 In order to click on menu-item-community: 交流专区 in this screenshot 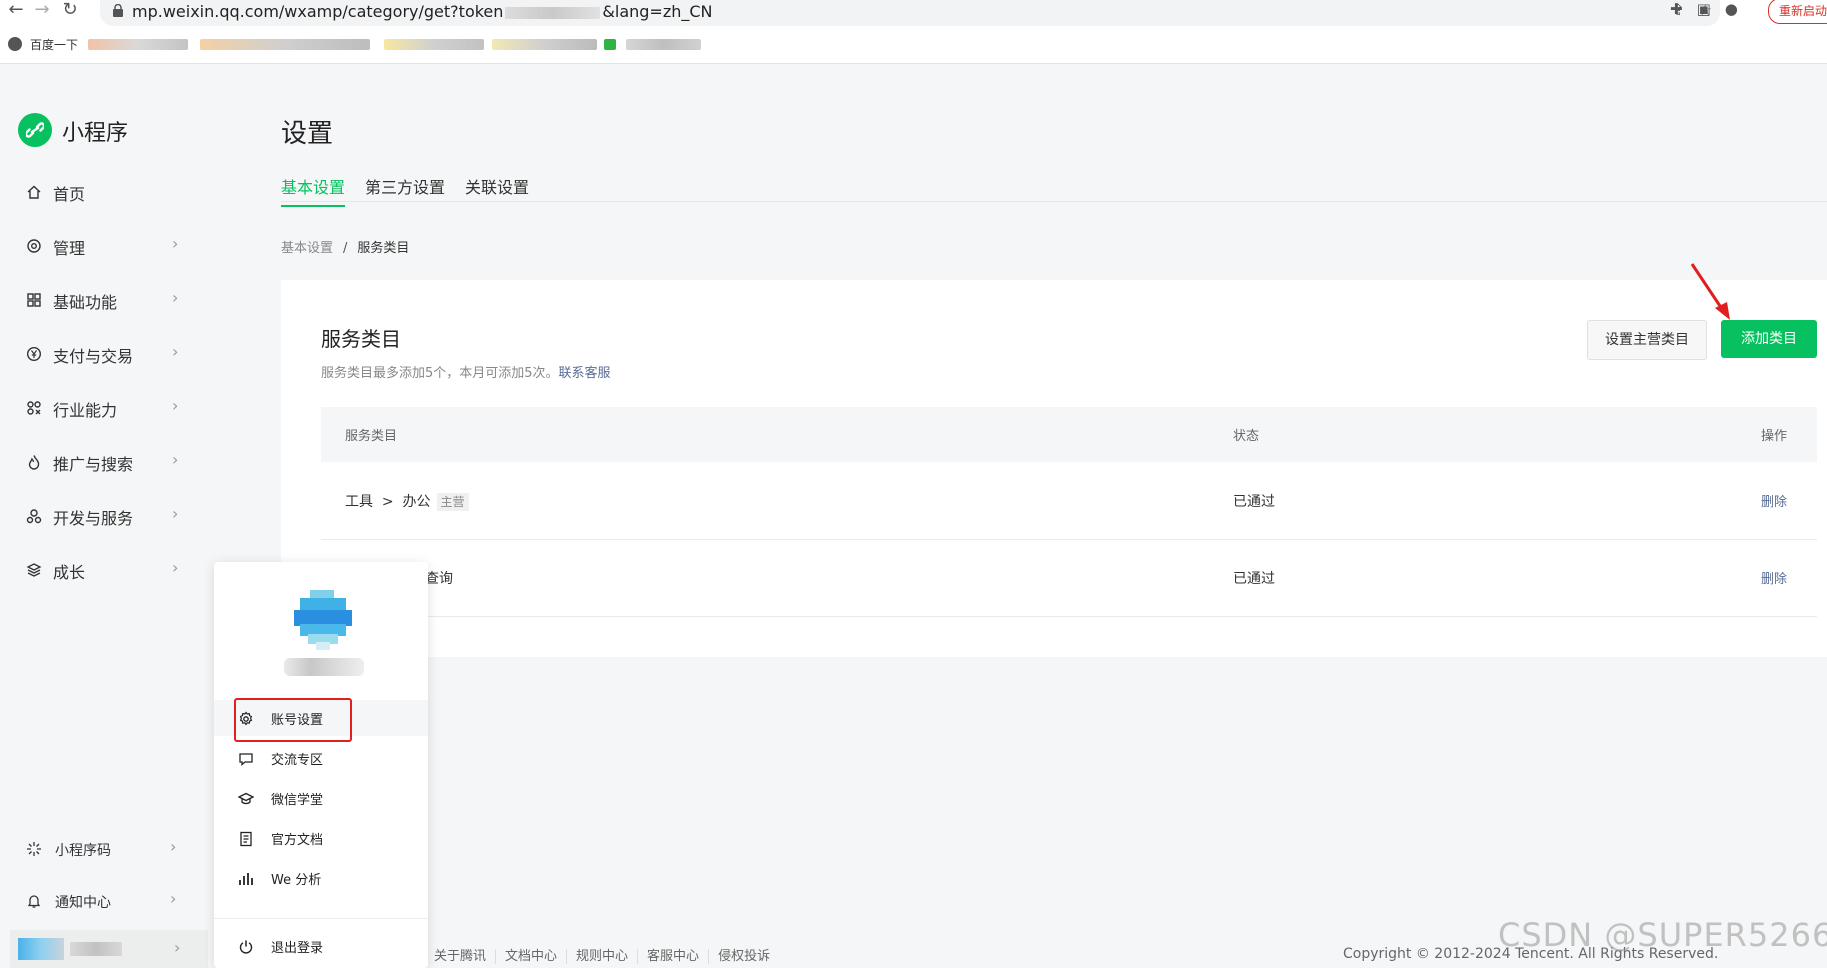, I will do `click(321, 758)`.